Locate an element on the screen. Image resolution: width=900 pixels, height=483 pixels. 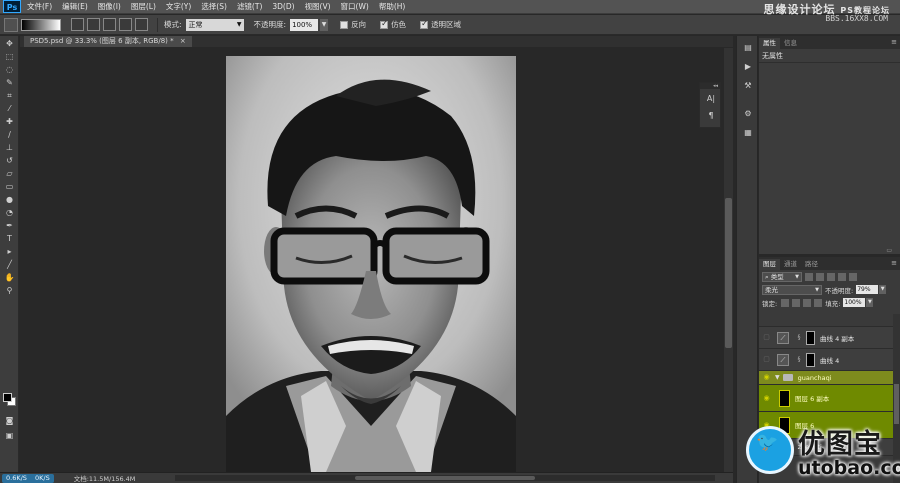
shape-tool-icon: ╱ is located at coordinates (9, 264).